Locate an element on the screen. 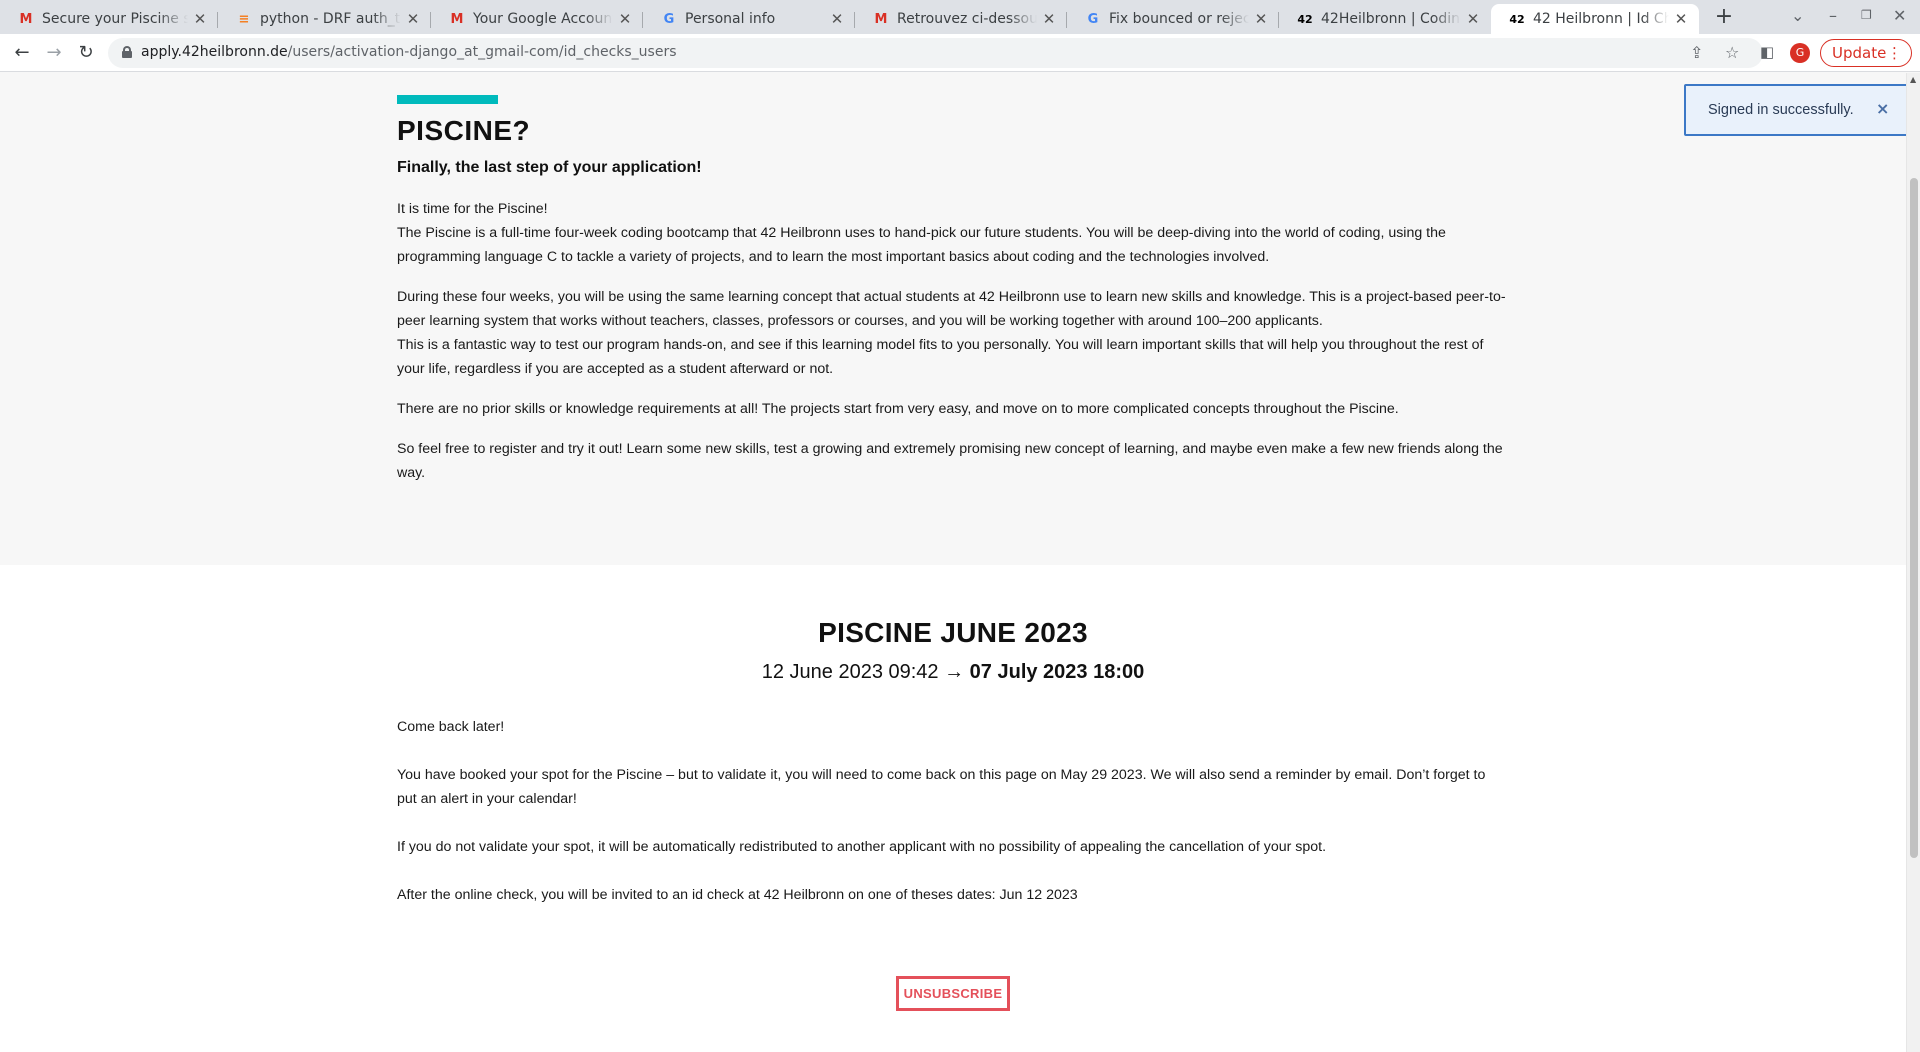  minimize-icon: – is located at coordinates (1833, 15).